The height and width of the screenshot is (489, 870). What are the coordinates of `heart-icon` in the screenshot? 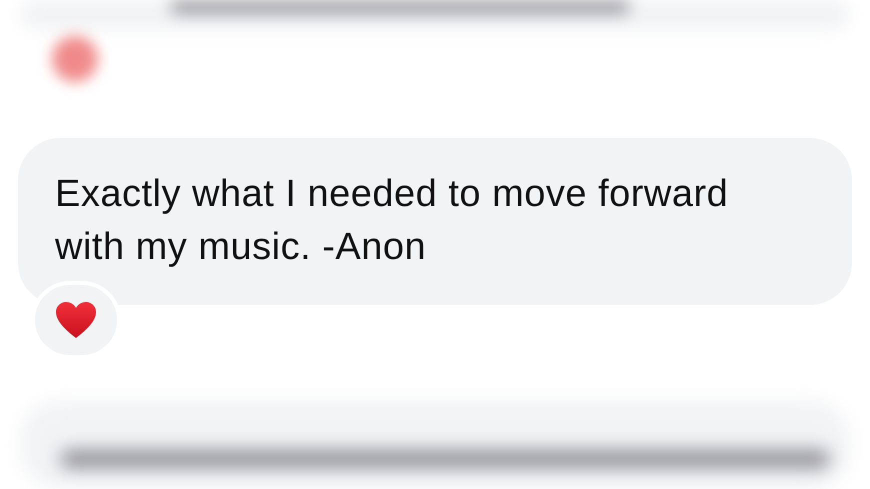 It's located at (76, 320).